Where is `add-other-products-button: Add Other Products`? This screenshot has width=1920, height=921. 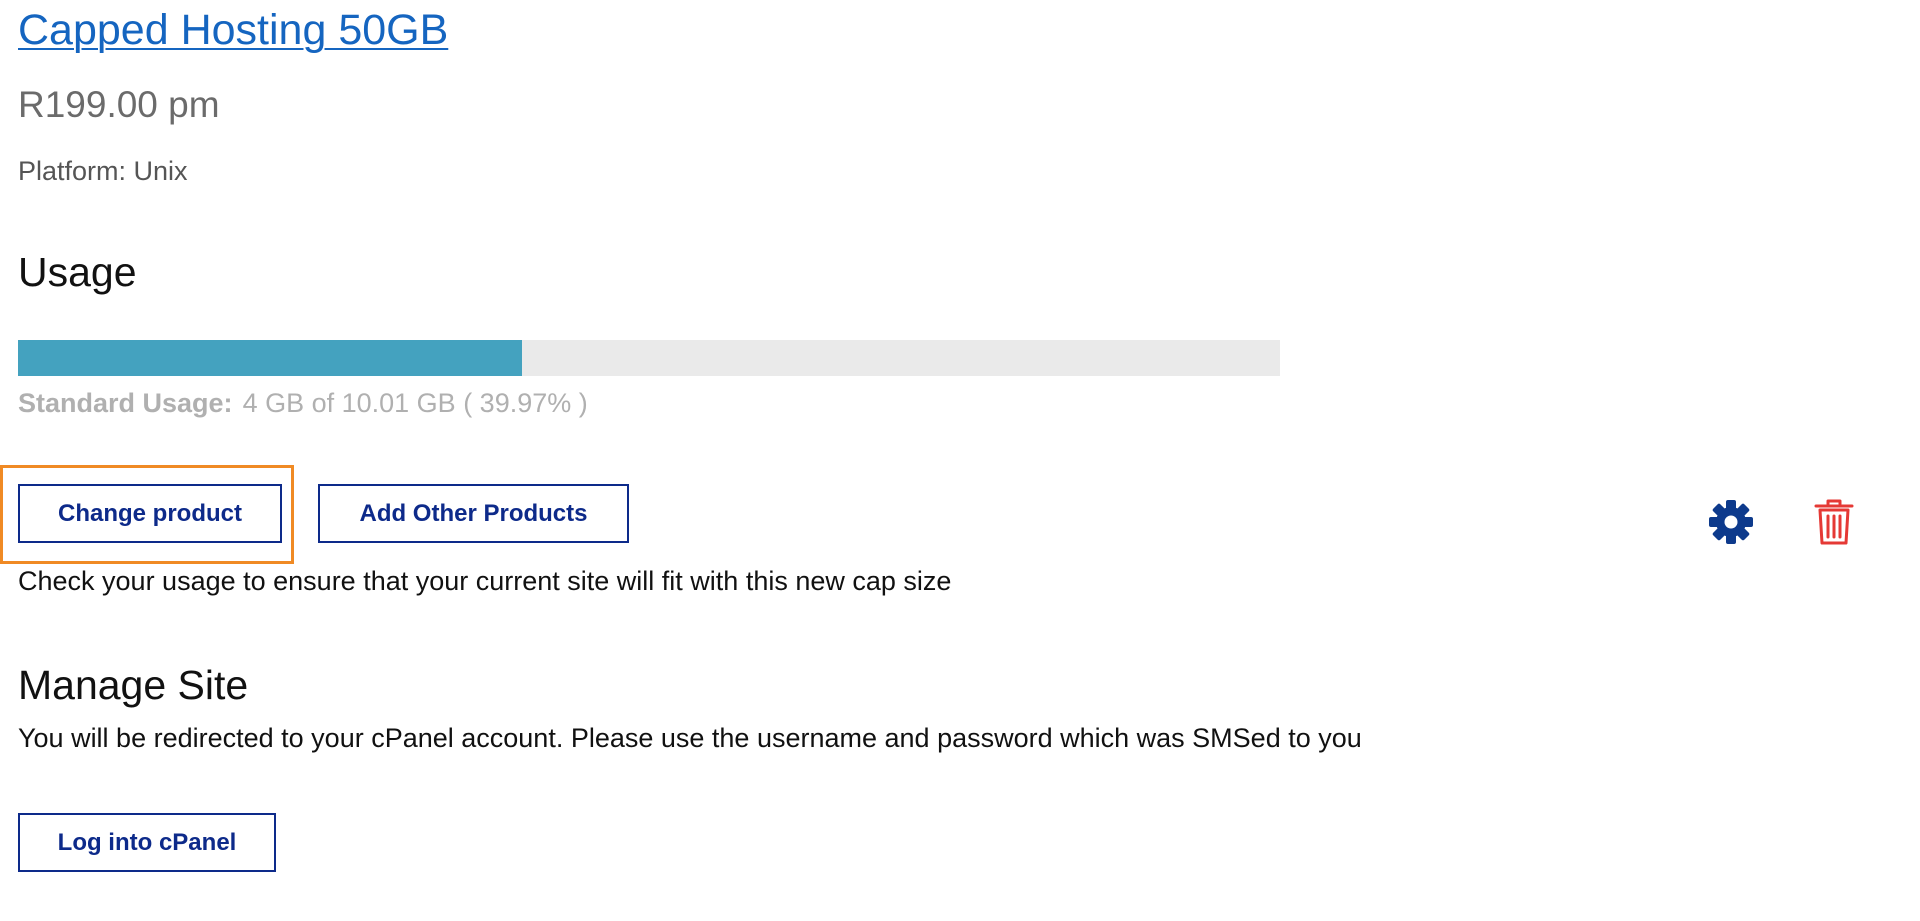
add-other-products-button: Add Other Products is located at coordinates (473, 513).